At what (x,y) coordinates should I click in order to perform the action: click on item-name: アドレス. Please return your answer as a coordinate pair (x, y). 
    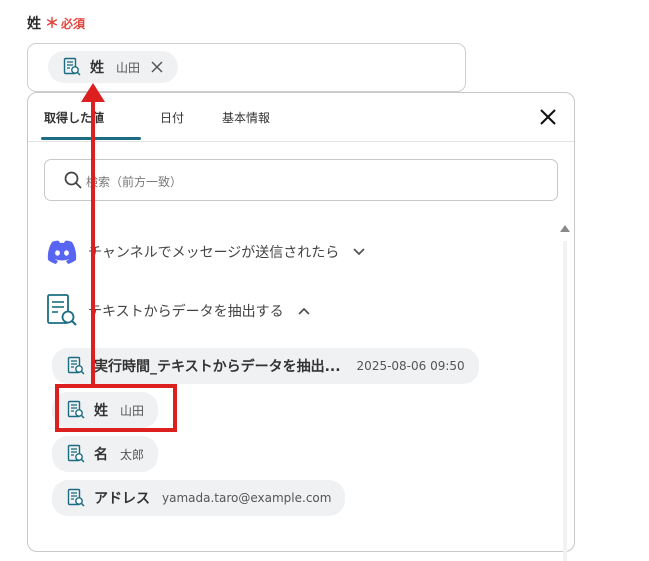
    Looking at the image, I should click on (122, 499).